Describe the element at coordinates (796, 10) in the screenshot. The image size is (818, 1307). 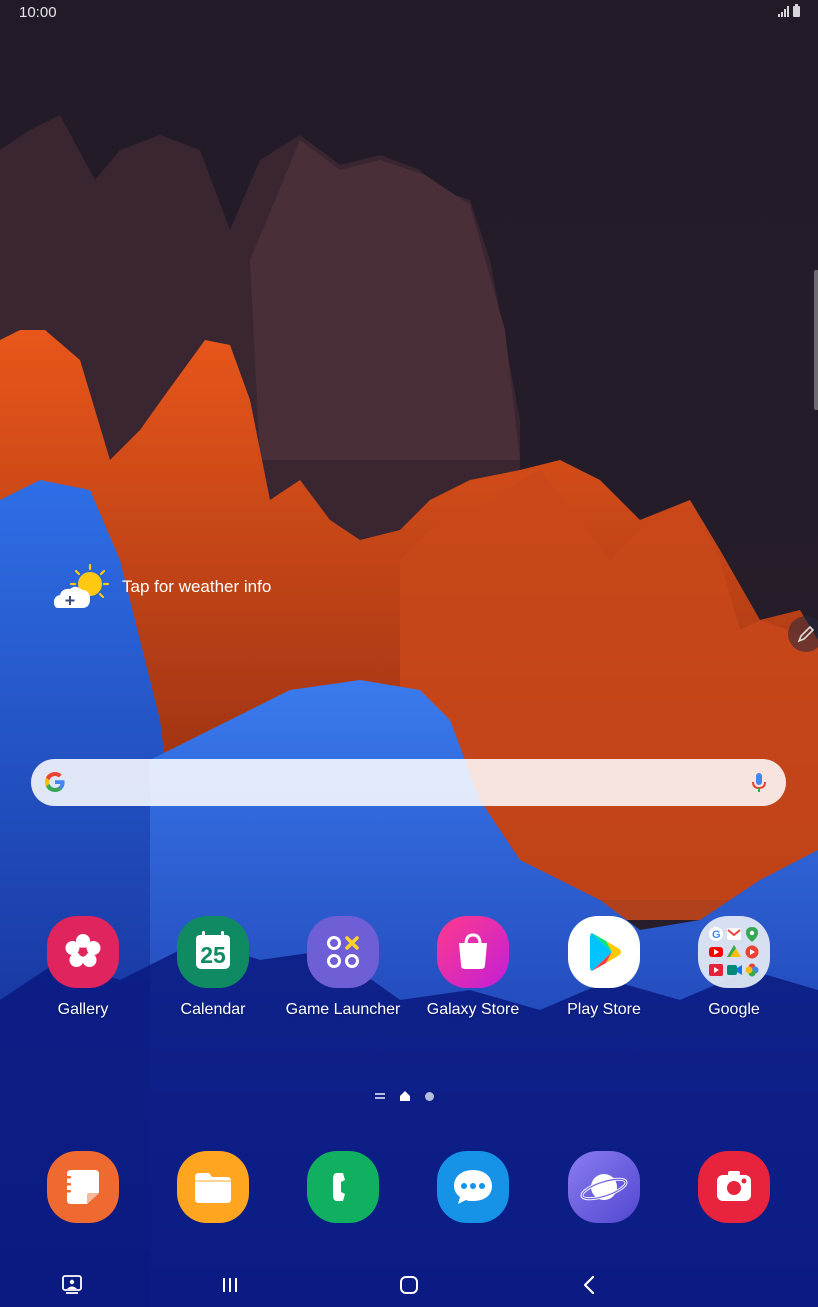
I see `battery-icon` at that location.